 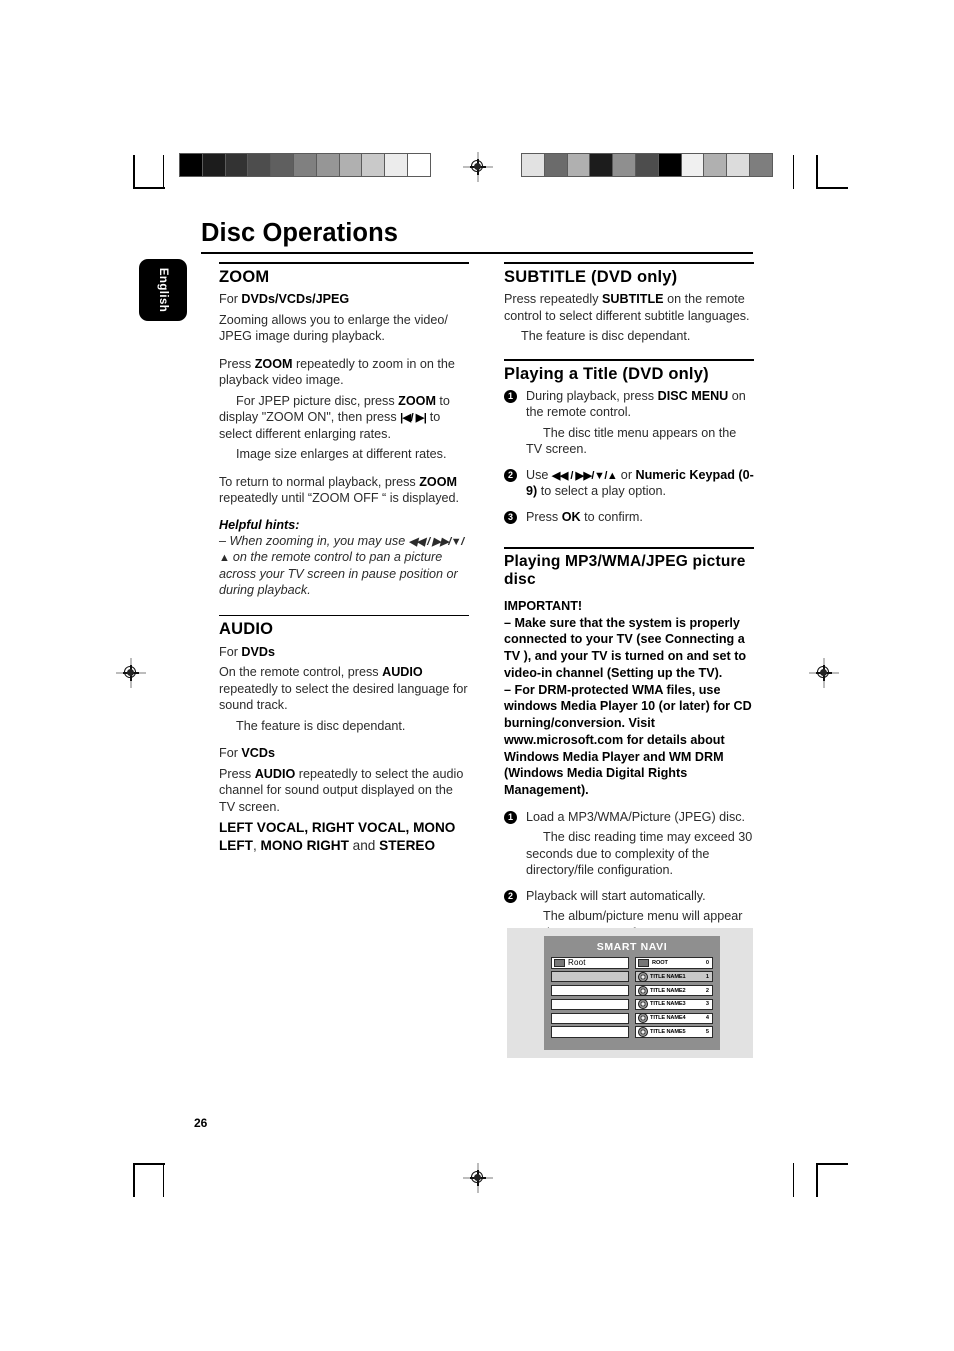 I want to click on zoom-p5-key: ZOOM, so click(x=438, y=481).